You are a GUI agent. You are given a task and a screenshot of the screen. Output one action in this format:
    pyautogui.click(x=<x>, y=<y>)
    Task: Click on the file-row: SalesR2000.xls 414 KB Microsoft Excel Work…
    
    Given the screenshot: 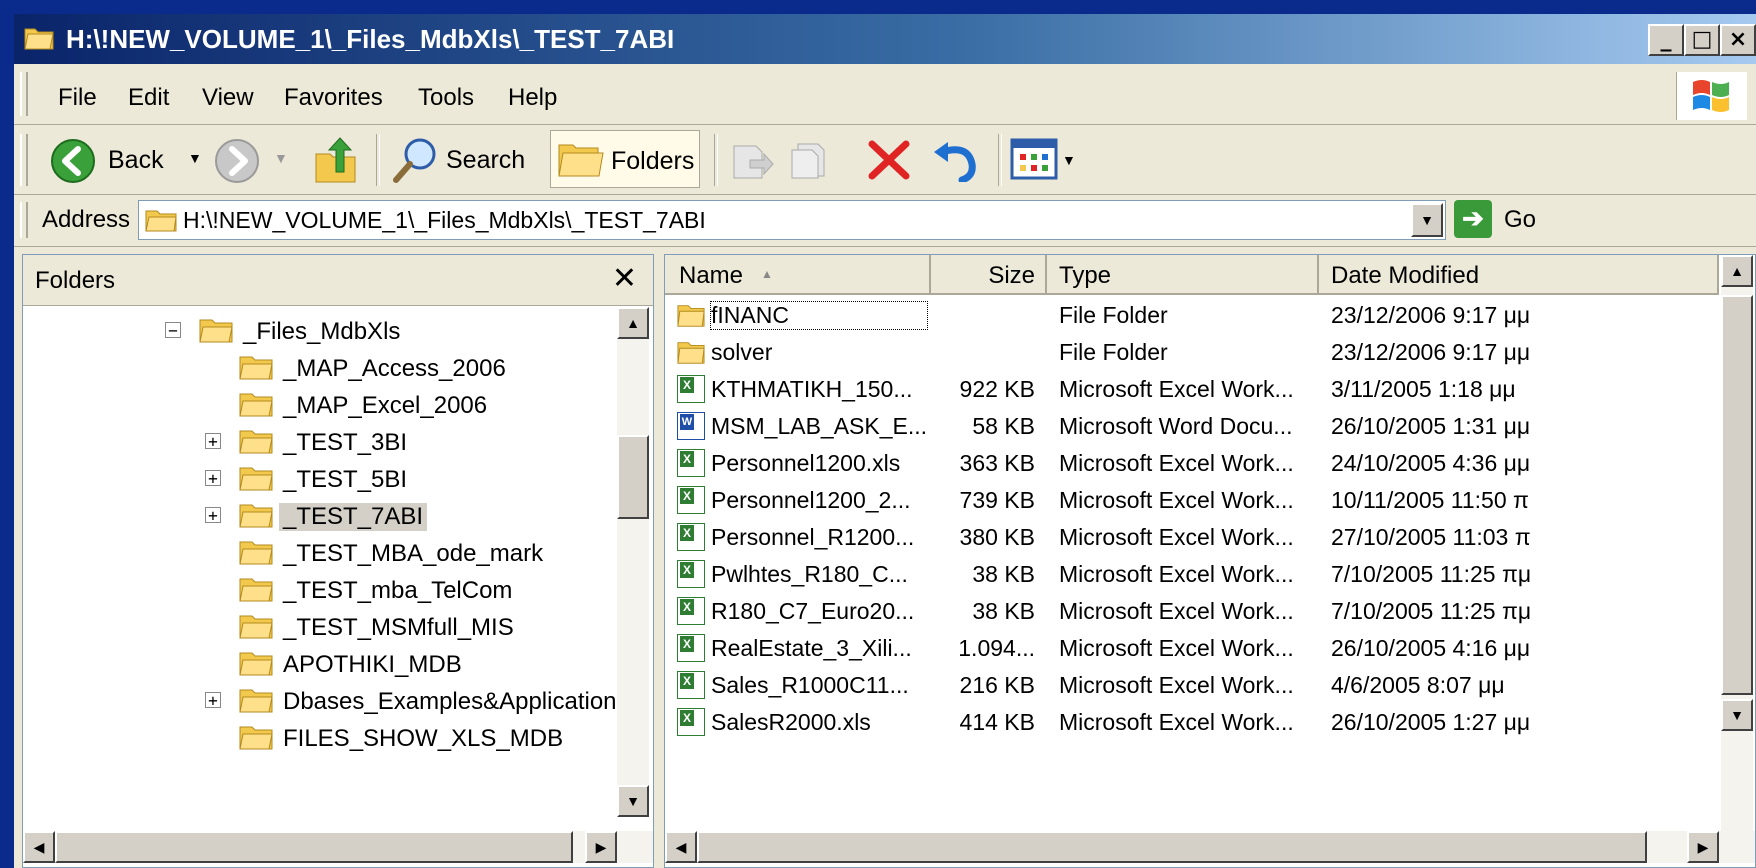 What is the action you would take?
    pyautogui.click(x=1192, y=722)
    